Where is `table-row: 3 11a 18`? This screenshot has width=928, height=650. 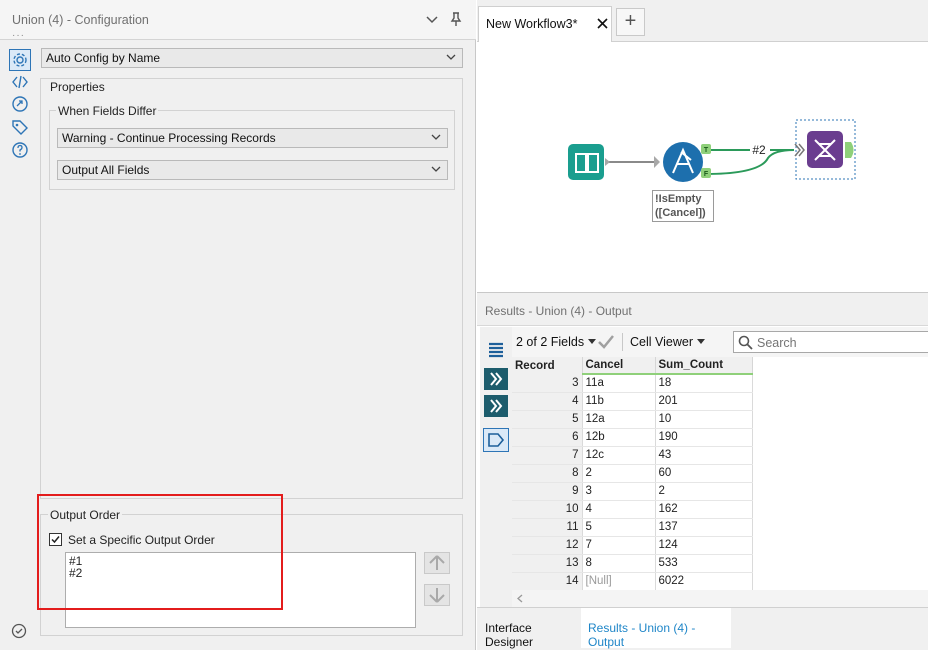 table-row: 3 11a 18 is located at coordinates (632, 383).